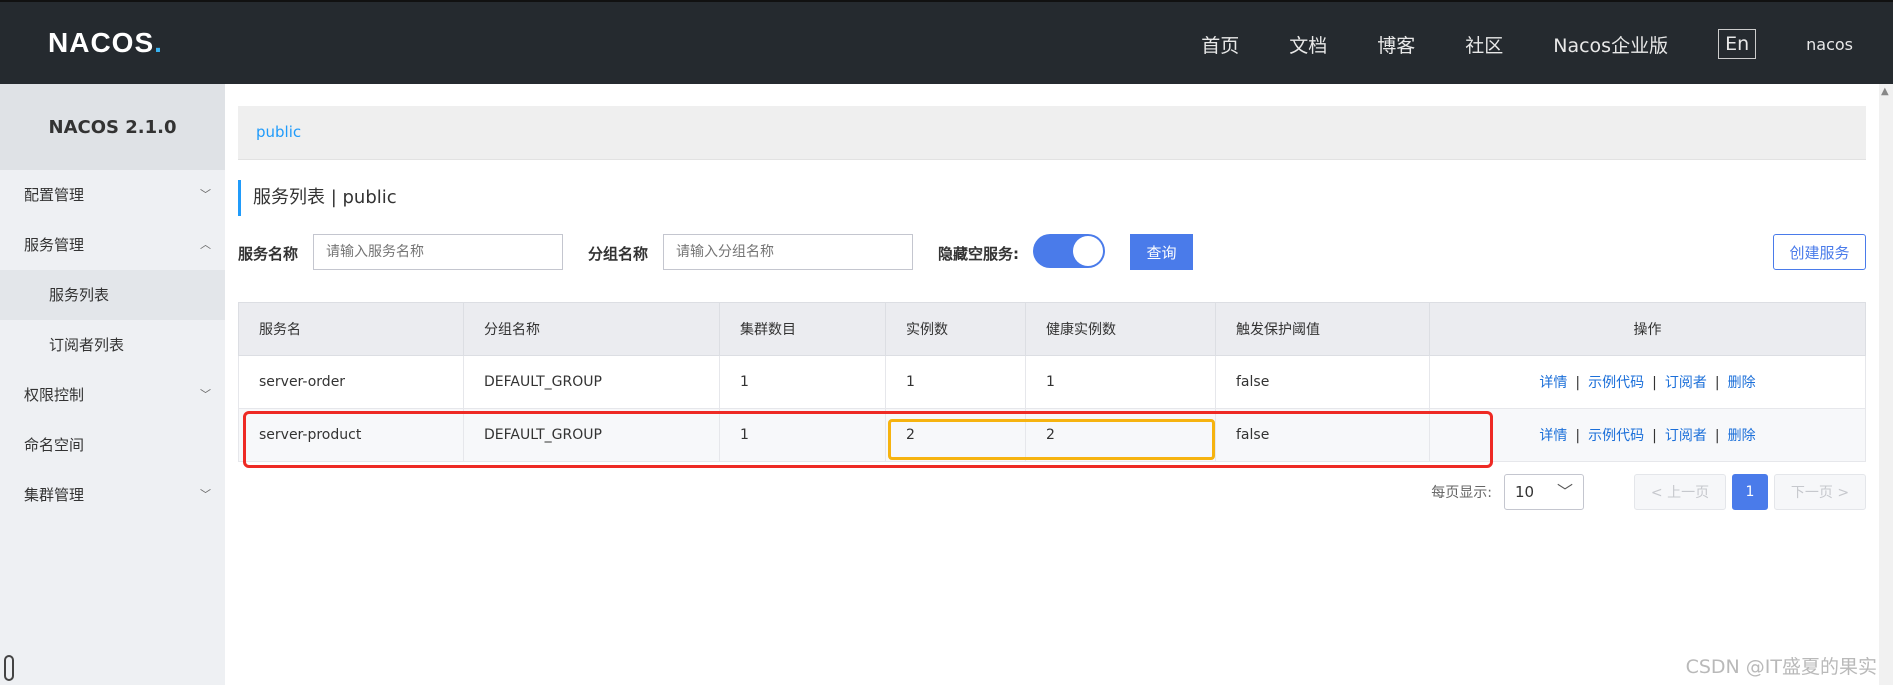 The image size is (1893, 685). What do you see at coordinates (618, 254) in the screenshot?
I see `group-name-label: 分组名称` at bounding box center [618, 254].